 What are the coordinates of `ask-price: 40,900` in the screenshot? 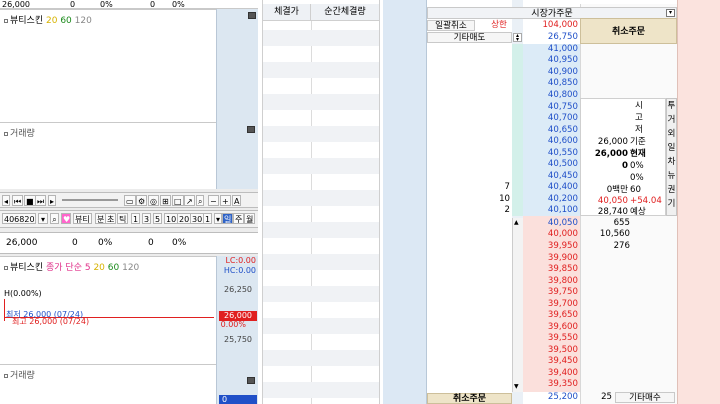 It's located at (550, 72).